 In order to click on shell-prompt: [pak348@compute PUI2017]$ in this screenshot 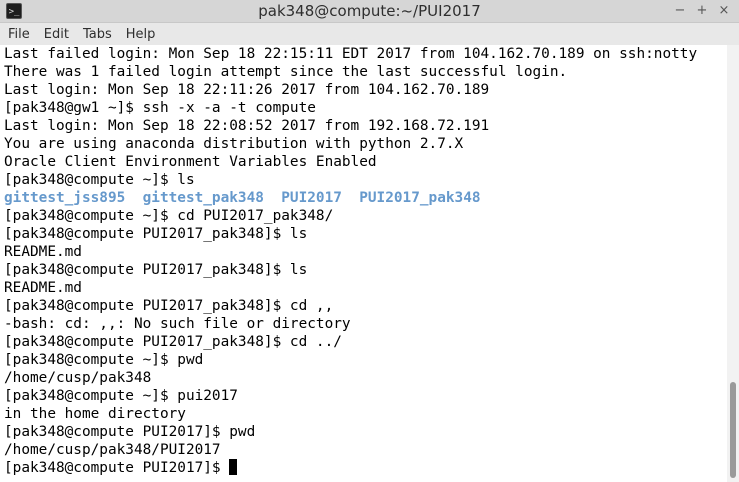, I will do `click(117, 468)`.